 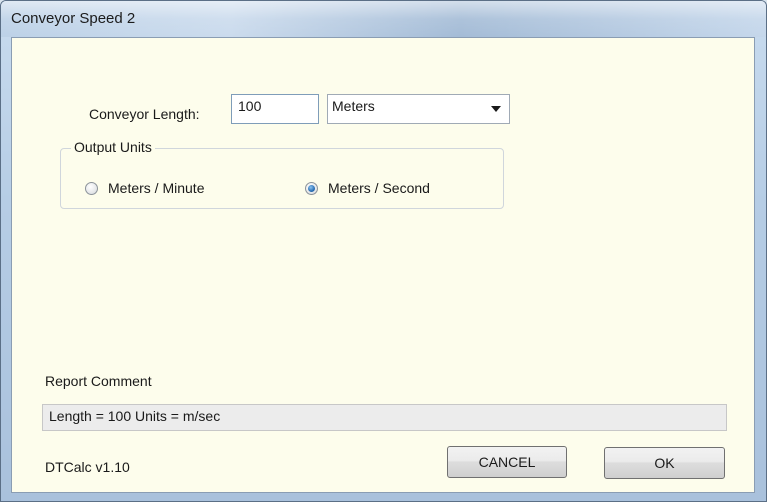 I want to click on meters-per-minute-radio, so click(x=91, y=188).